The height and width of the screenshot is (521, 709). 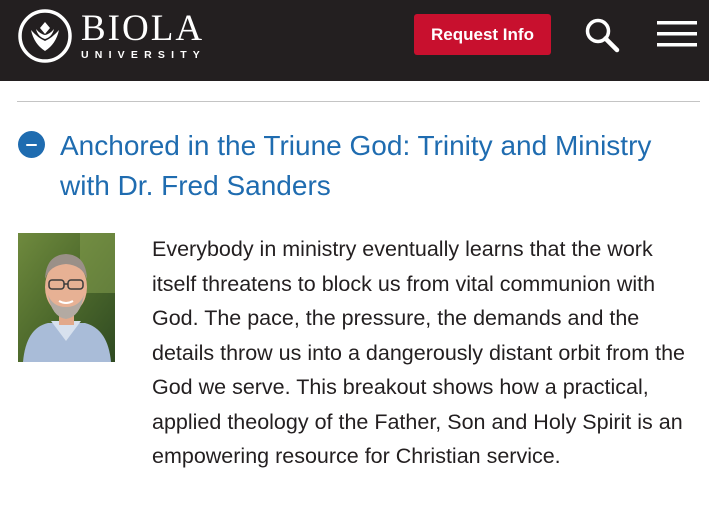 What do you see at coordinates (143, 28) in the screenshot?
I see `logo-name: BIOLA` at bounding box center [143, 28].